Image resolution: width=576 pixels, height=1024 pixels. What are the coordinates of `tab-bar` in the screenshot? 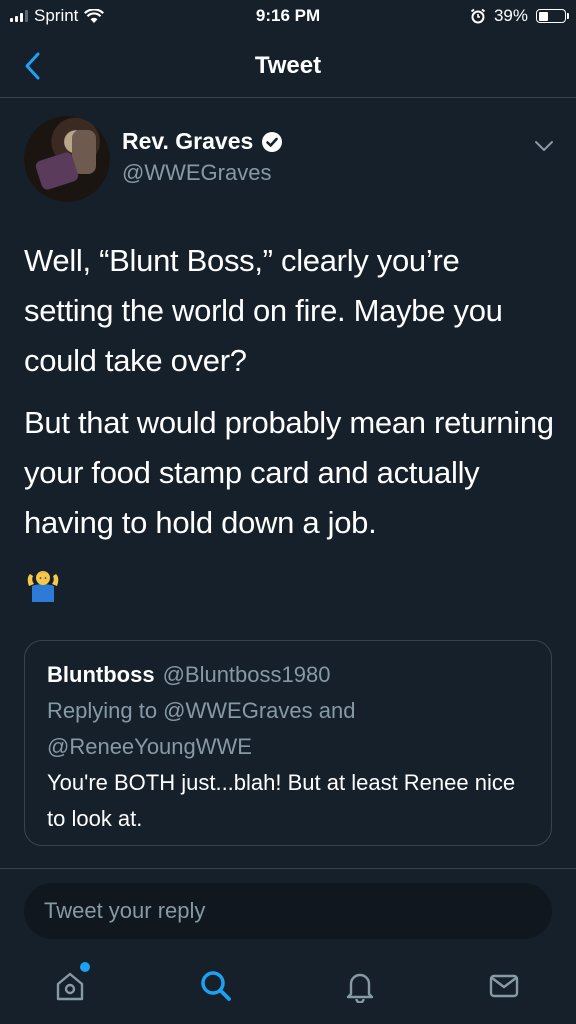 It's located at (288, 989).